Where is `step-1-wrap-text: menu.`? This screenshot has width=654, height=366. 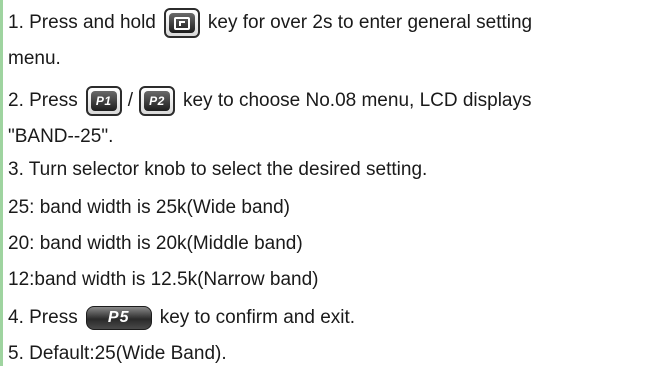 step-1-wrap-text: menu. is located at coordinates (34, 58).